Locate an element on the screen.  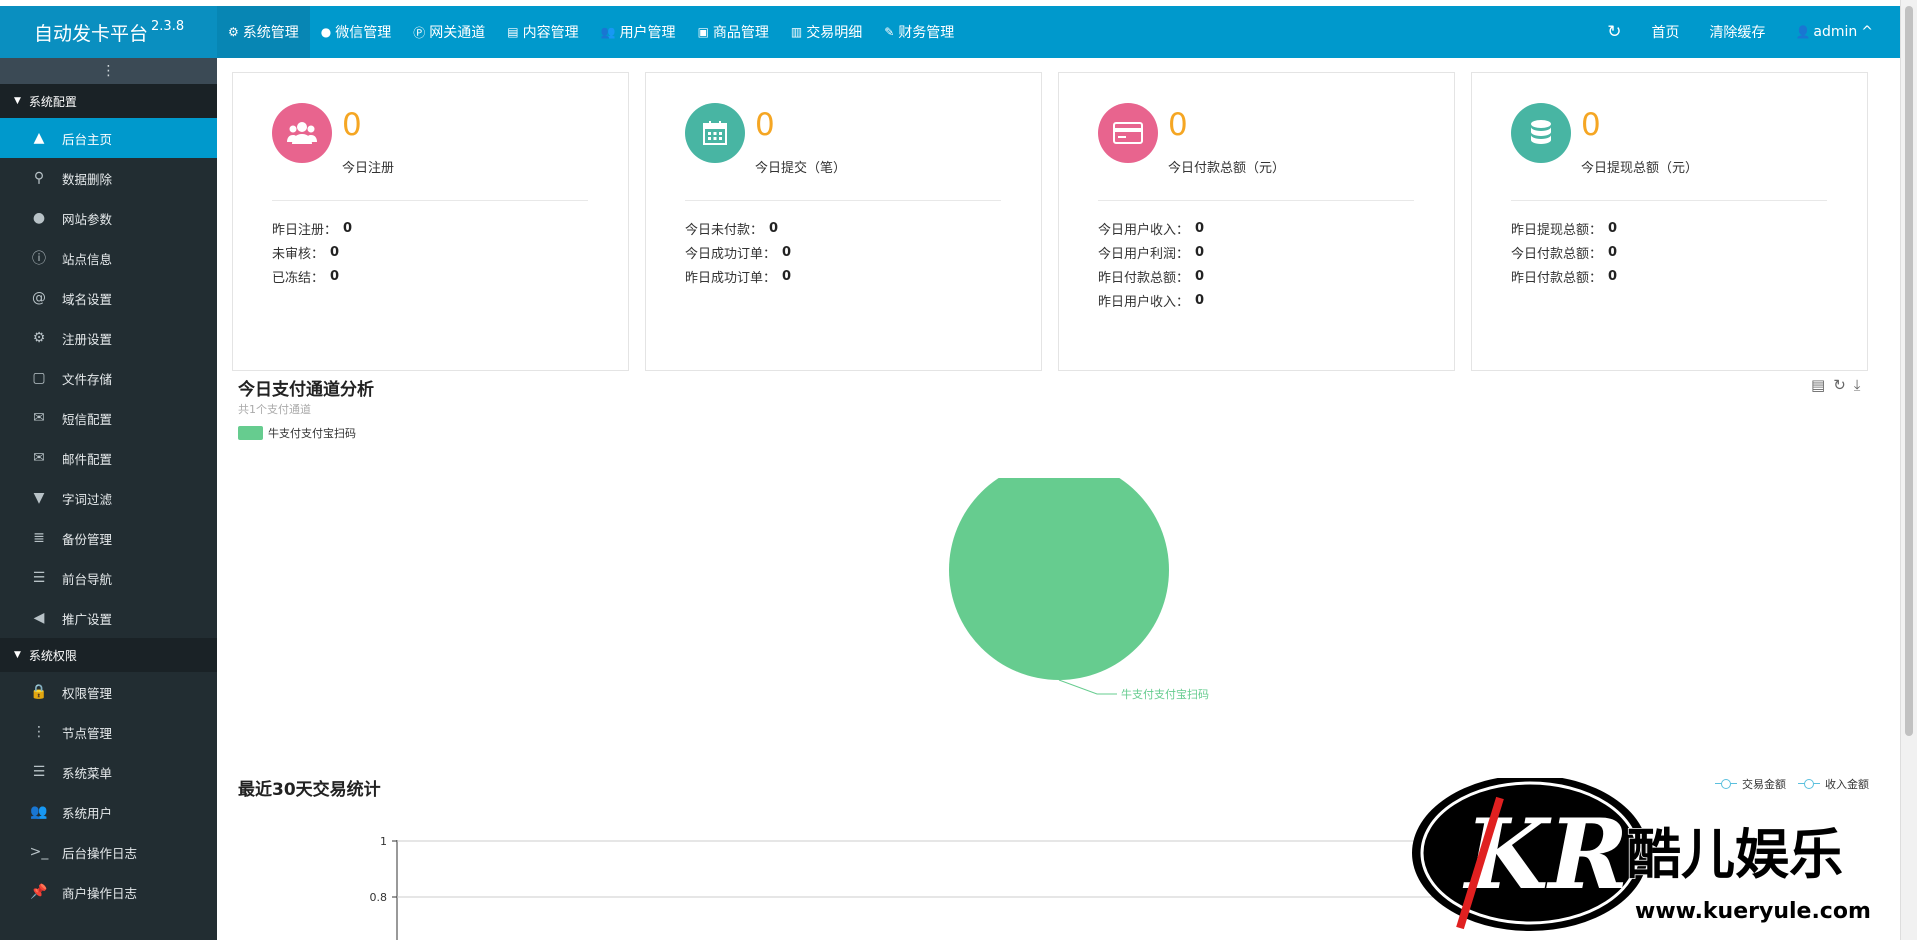
stat-detail-label: 昨日注册： is located at coordinates (305, 230).